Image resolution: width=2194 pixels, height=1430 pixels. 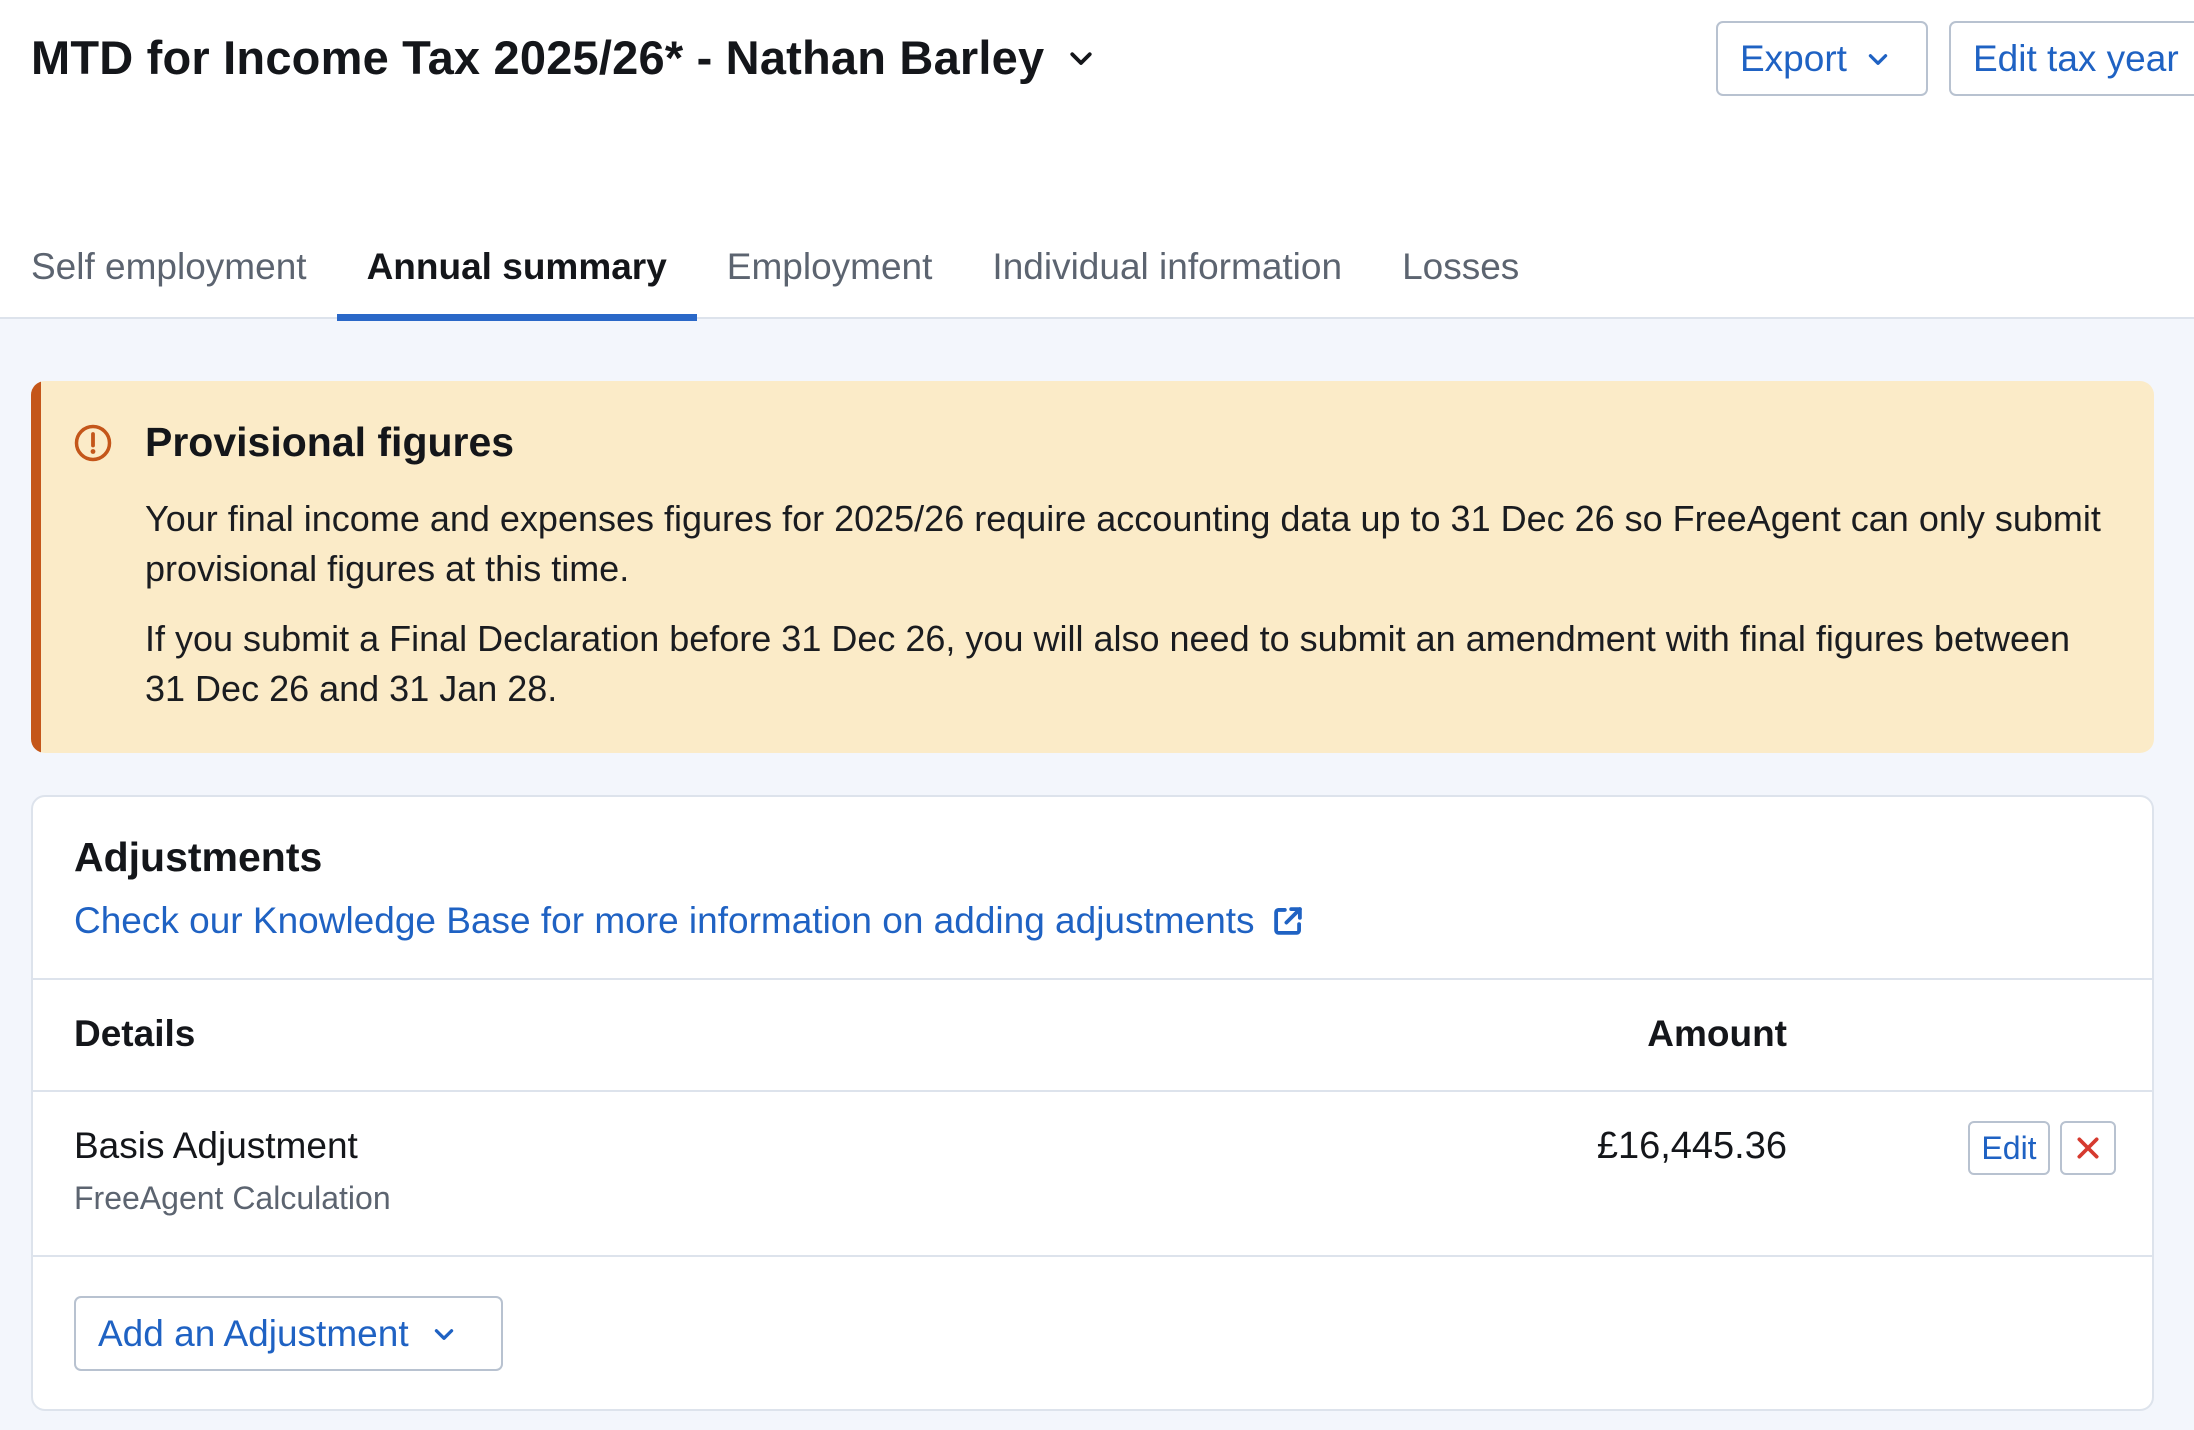 I want to click on column-header-amount: Amount, so click(x=1717, y=1033).